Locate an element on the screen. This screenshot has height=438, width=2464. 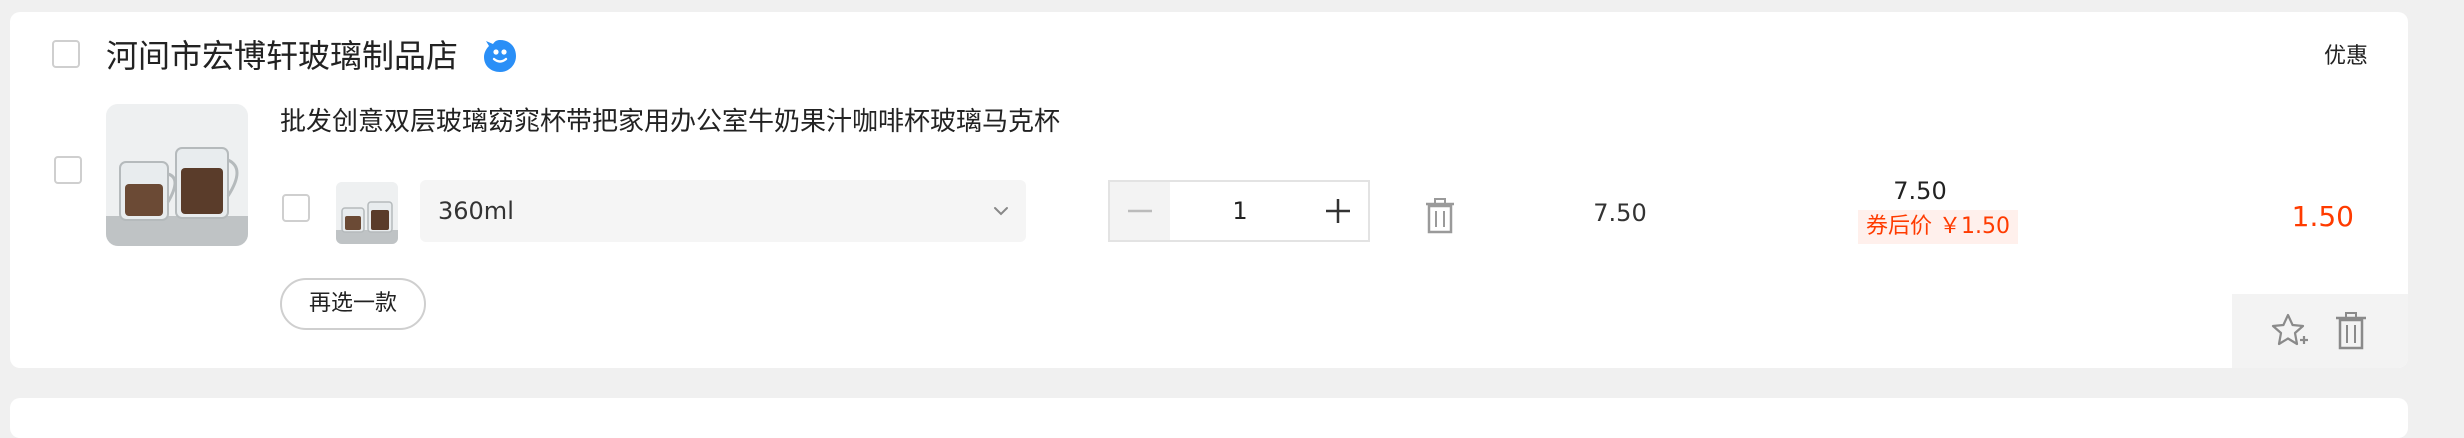
wangwang-chat-icon is located at coordinates (500, 56).